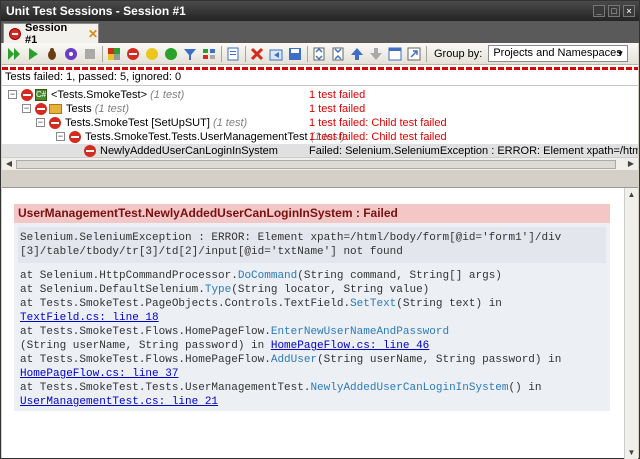  What do you see at coordinates (316, 164) in the screenshot?
I see `scrollbar-thumb` at bounding box center [316, 164].